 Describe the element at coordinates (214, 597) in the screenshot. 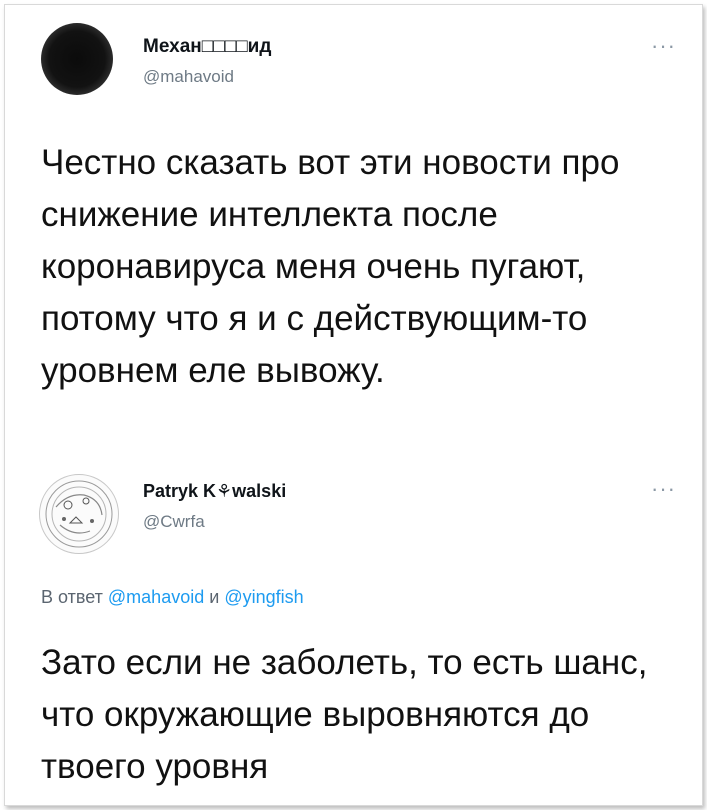

I see `reply-and: и` at that location.